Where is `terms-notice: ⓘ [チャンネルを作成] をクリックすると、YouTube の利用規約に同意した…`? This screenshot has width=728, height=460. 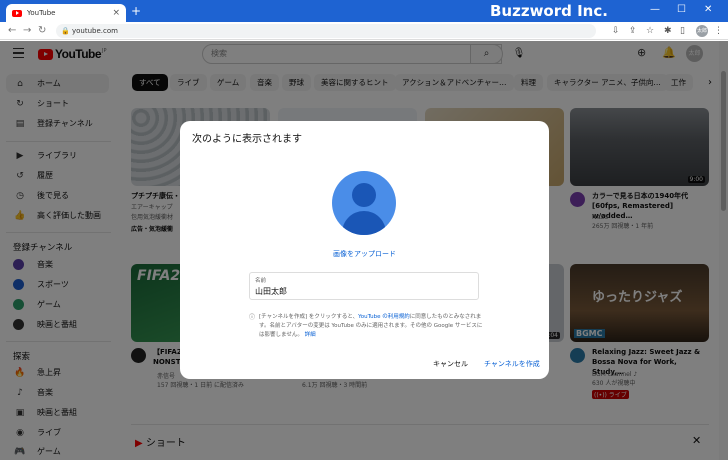 terms-notice: ⓘ [チャンネルを作成] をクリックすると、YouTube の利用規約に同意した… is located at coordinates (366, 326).